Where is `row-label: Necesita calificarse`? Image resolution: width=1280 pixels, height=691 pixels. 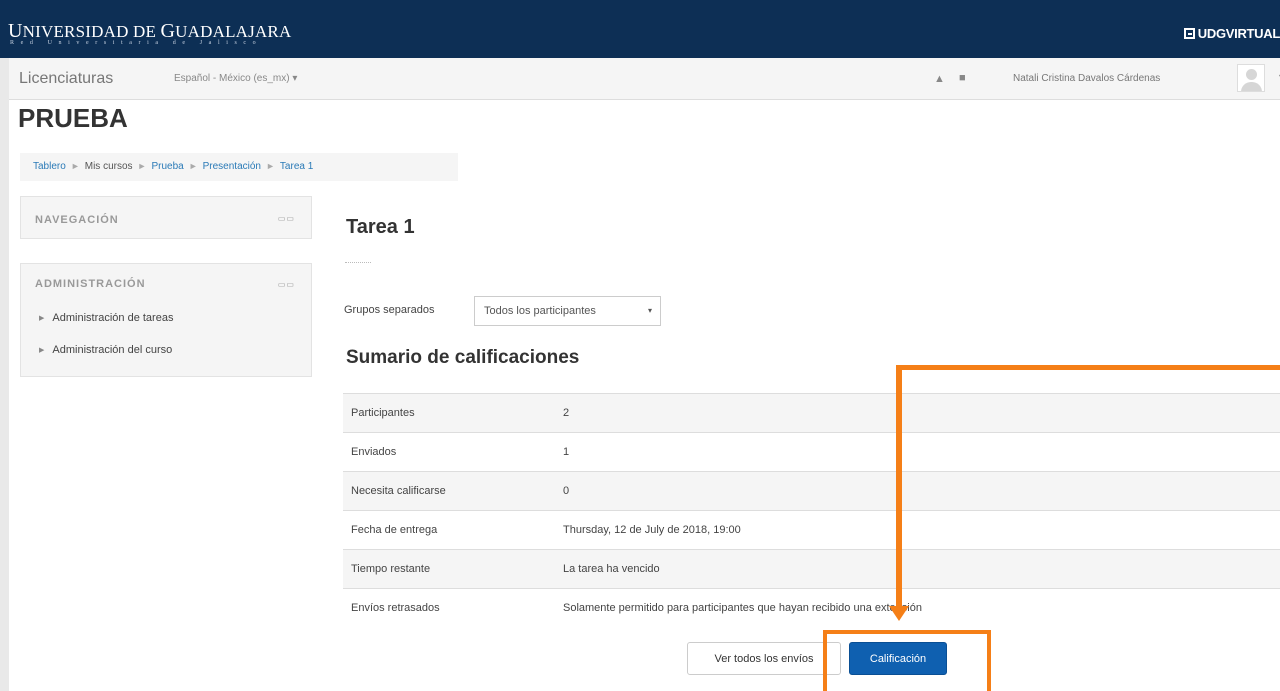 row-label: Necesita calificarse is located at coordinates (449, 491).